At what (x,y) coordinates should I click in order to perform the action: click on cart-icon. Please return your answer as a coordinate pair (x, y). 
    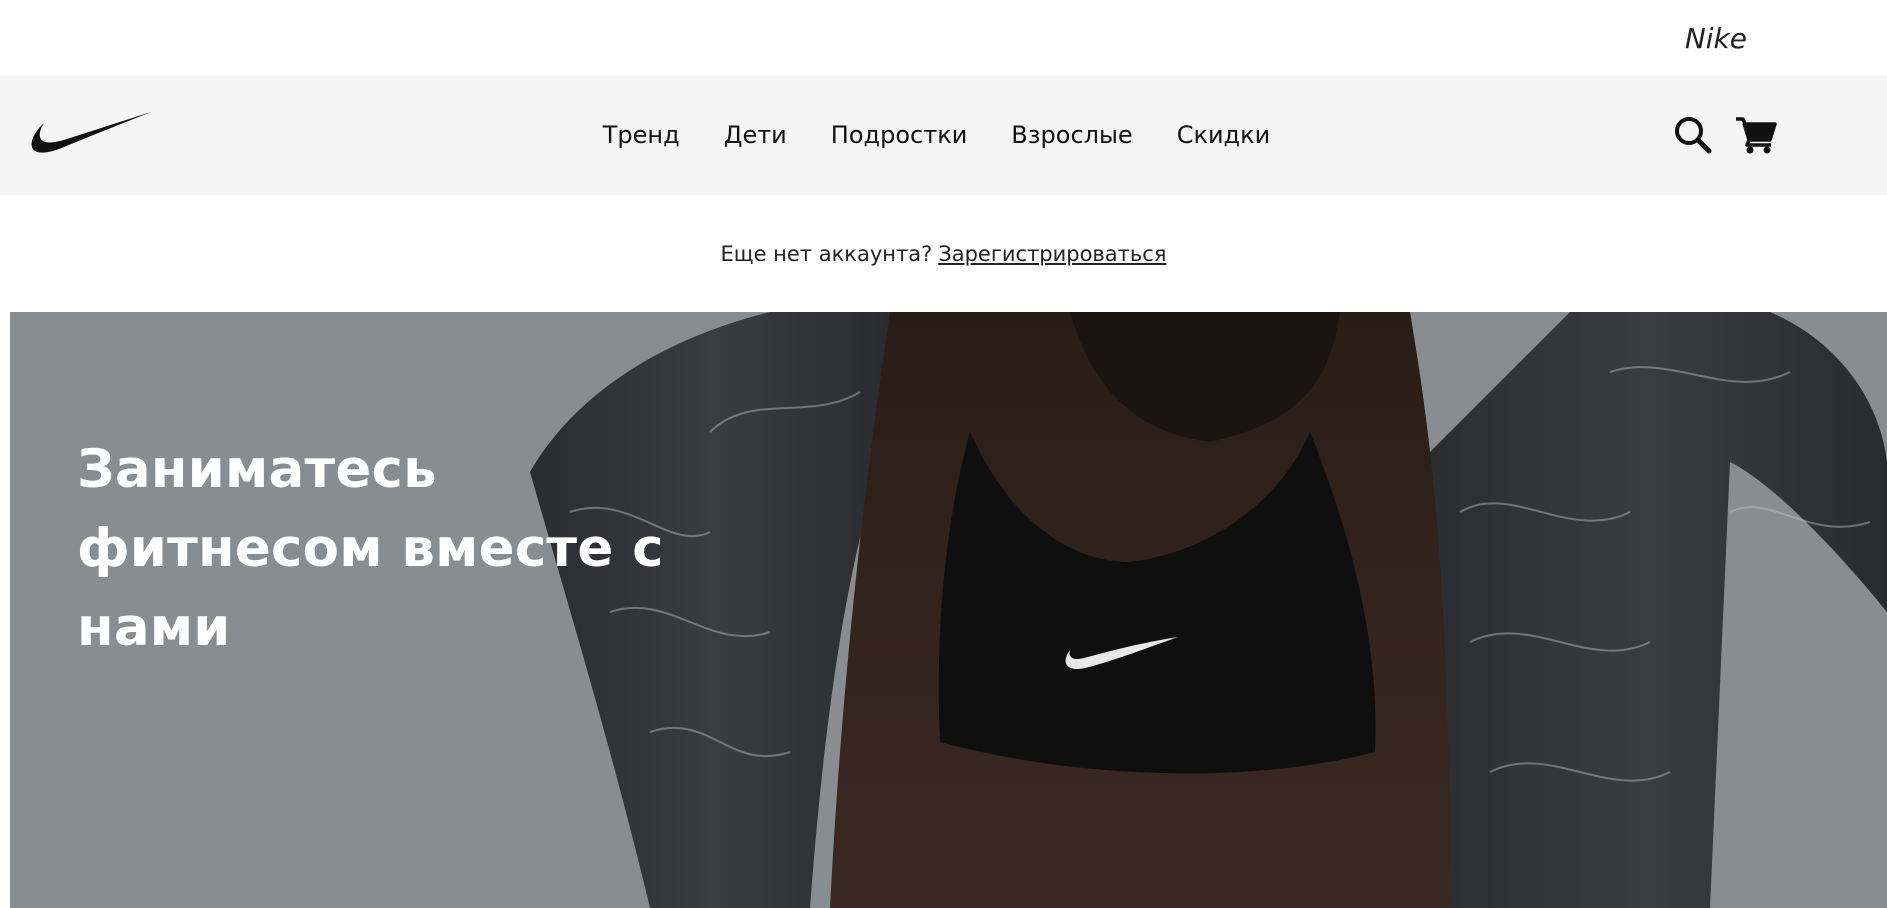
    Looking at the image, I should click on (1756, 137).